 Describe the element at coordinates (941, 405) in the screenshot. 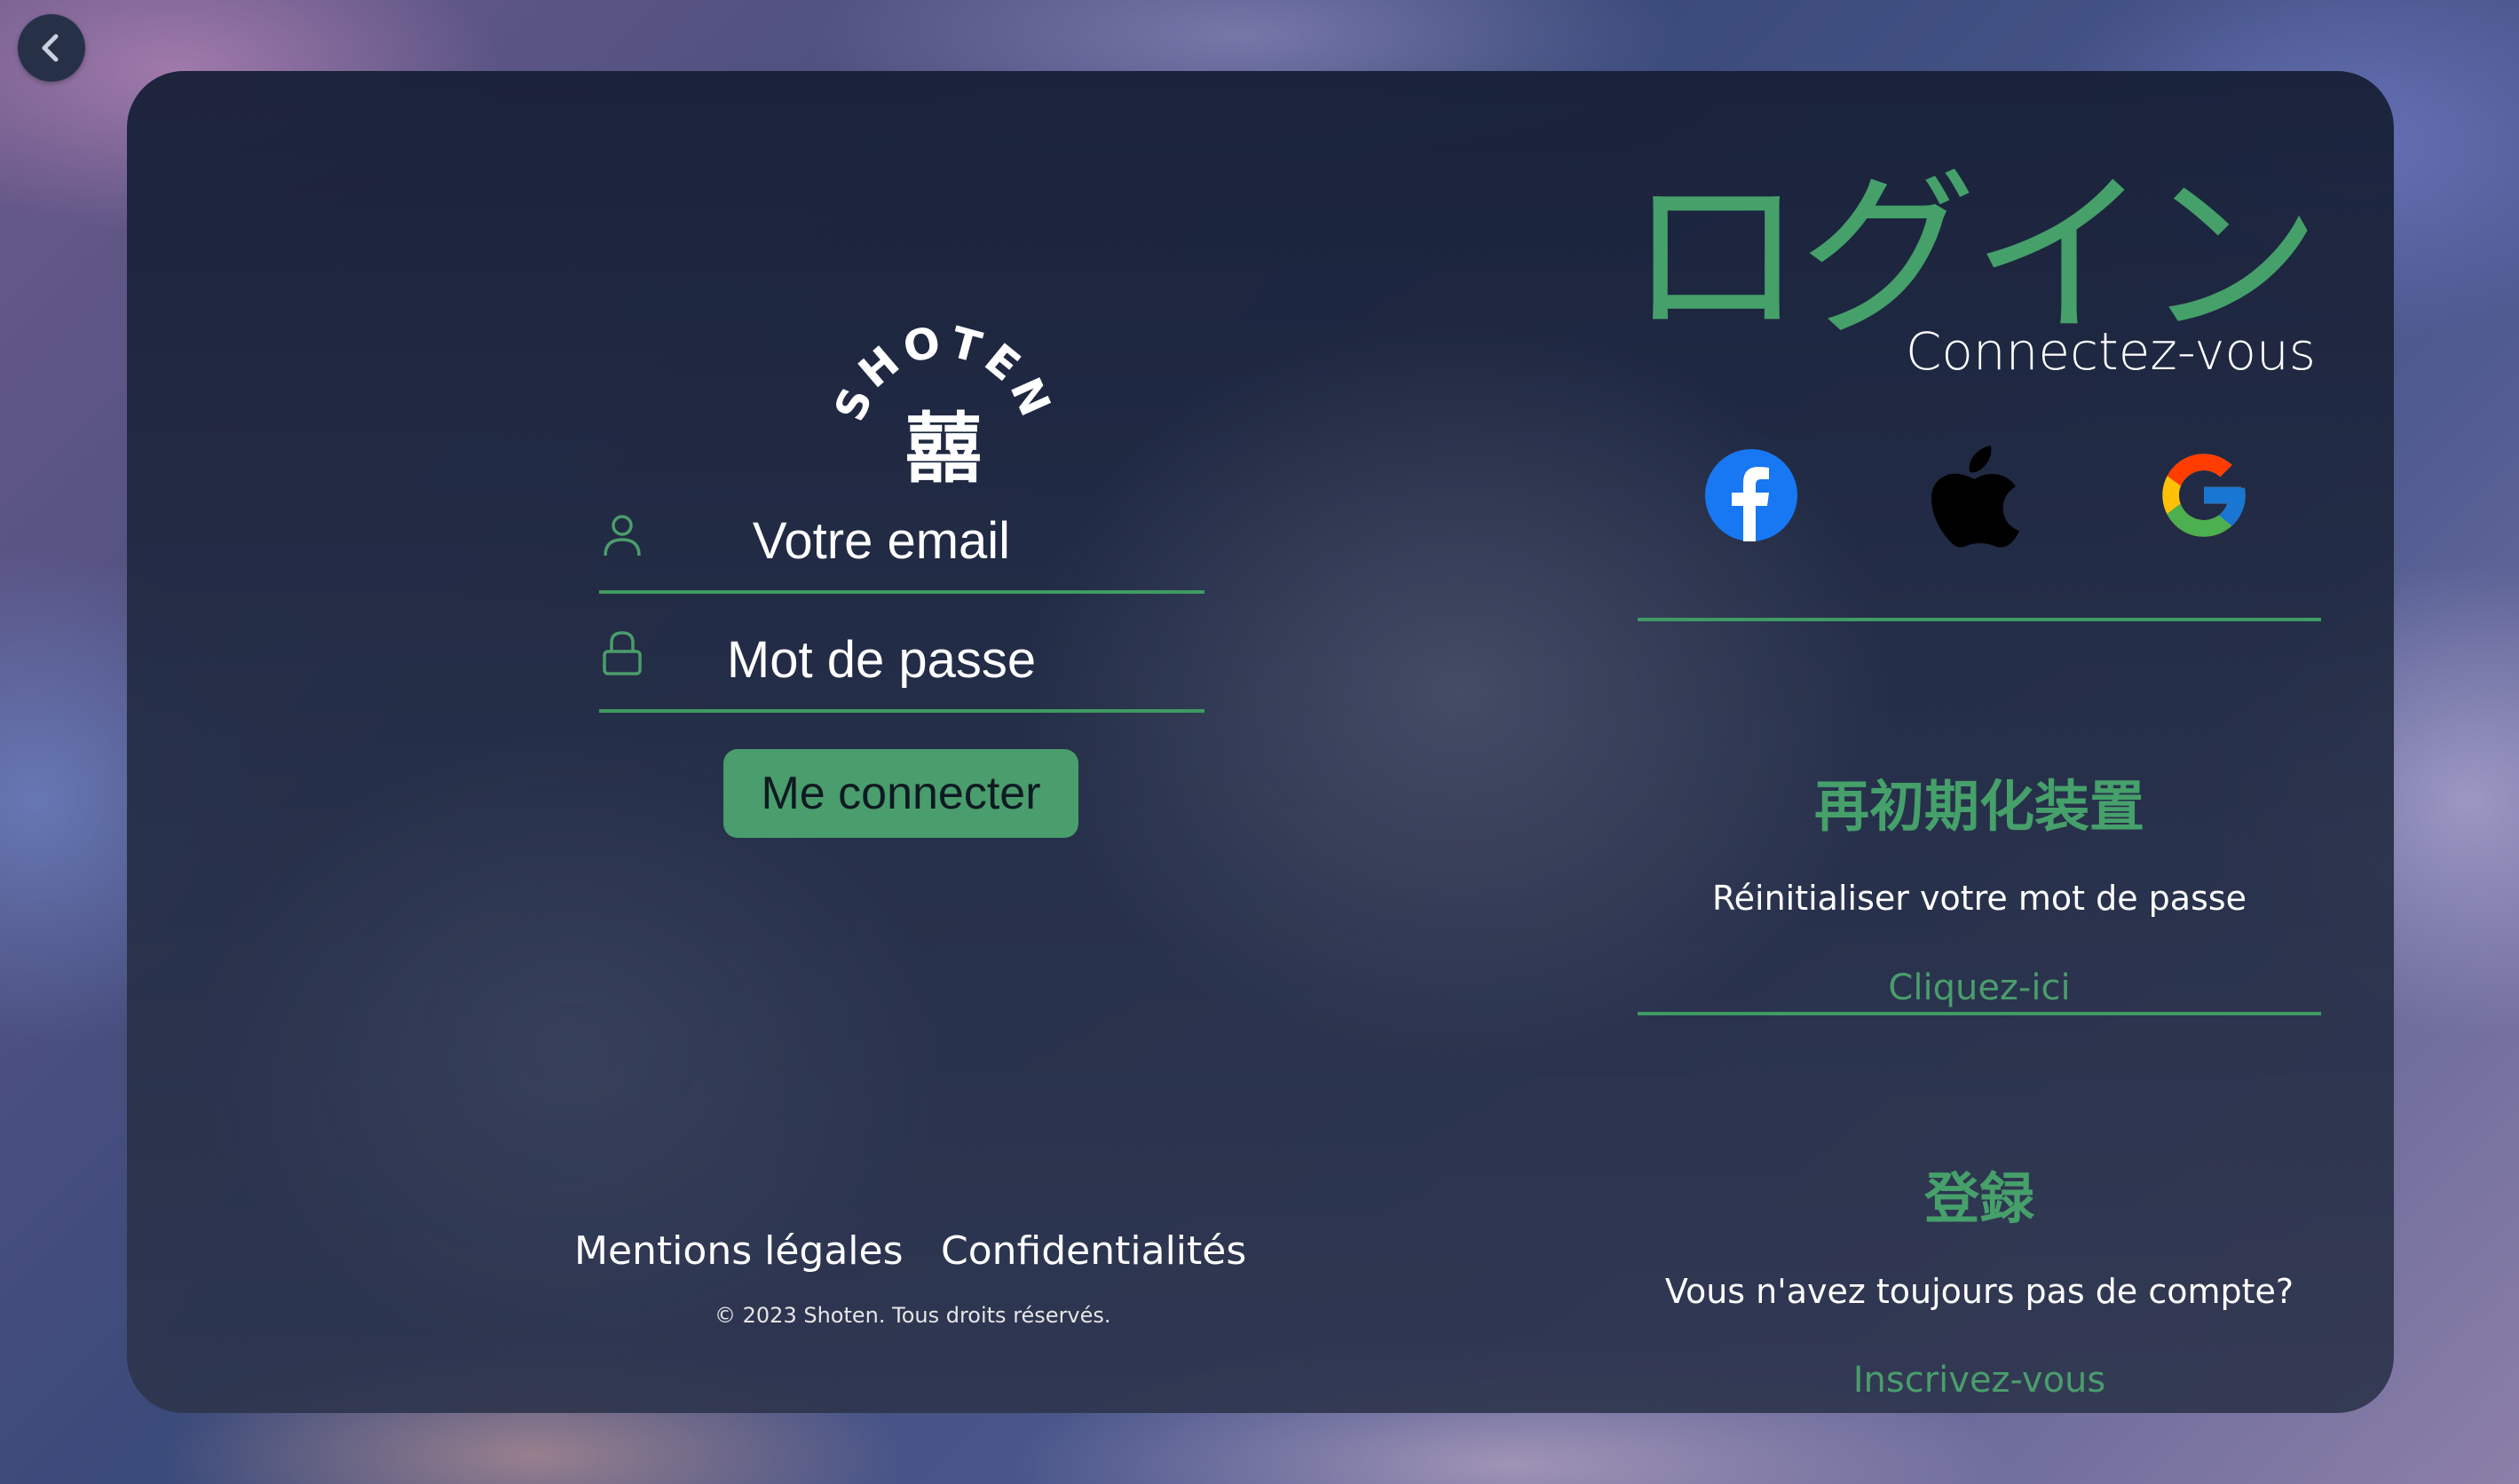

I see `shoten-logo: SHOTEN 囍` at that location.